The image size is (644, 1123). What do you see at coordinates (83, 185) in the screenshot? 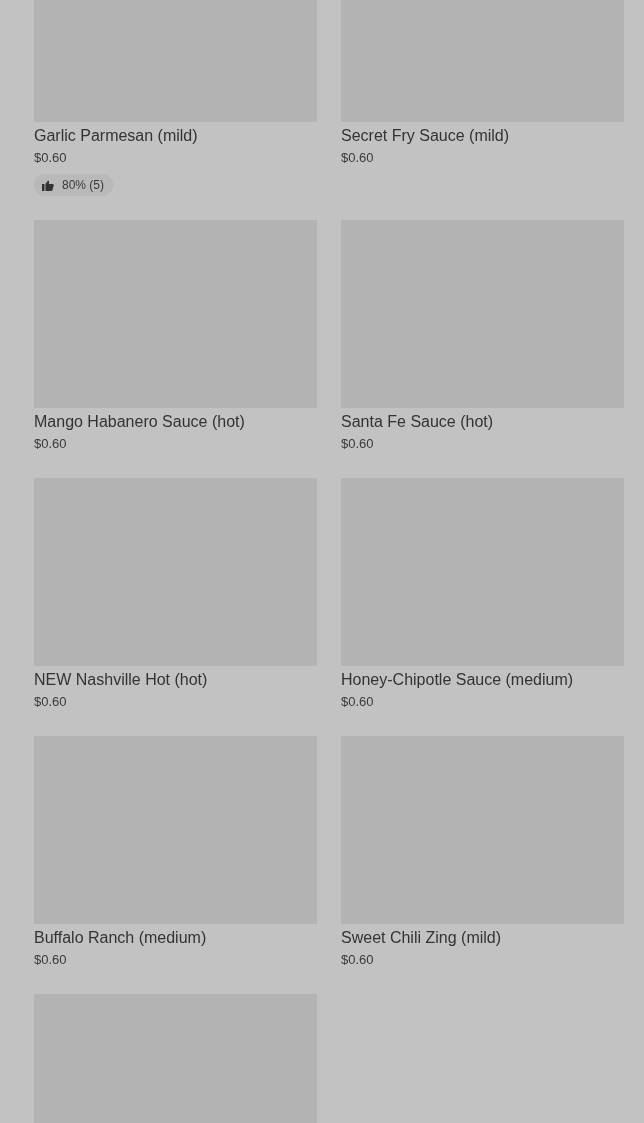
I see `rating-text: 80% (5)` at bounding box center [83, 185].